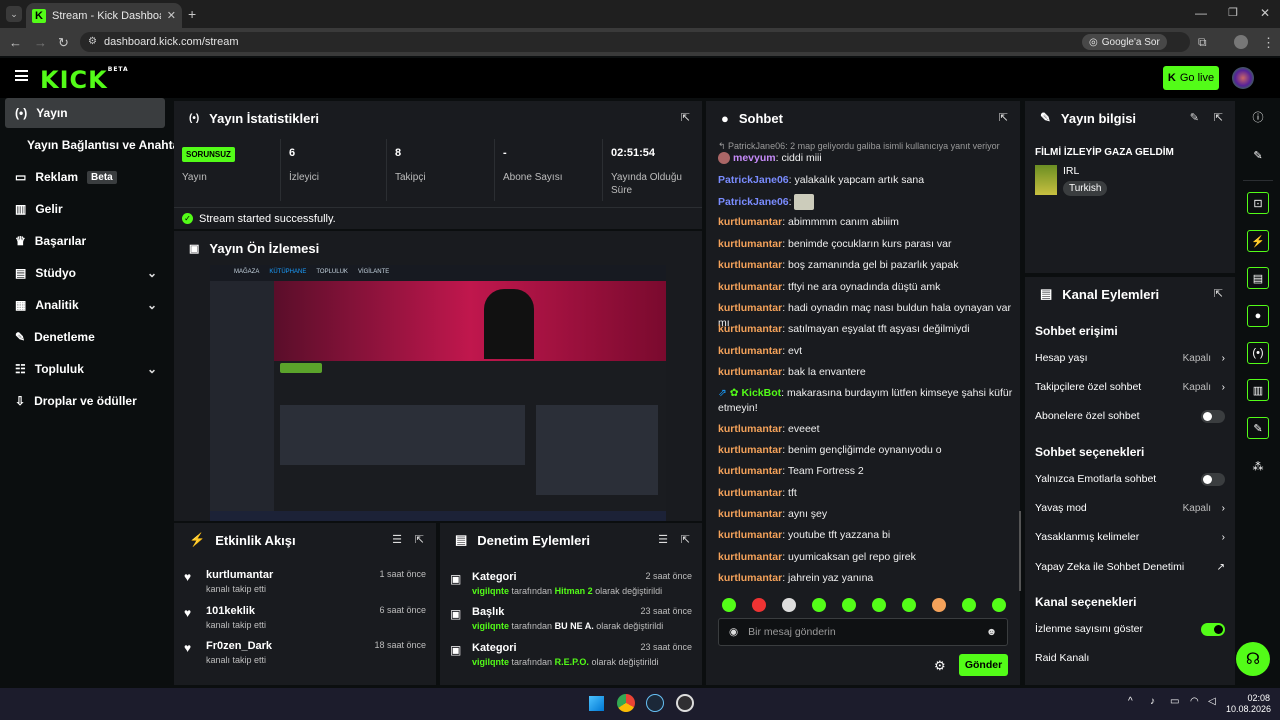 This screenshot has width=1280, height=720. Describe the element at coordinates (1130, 358) in the screenshot. I see `setting-account-age: Hesap yaşı Kapalı ›` at that location.